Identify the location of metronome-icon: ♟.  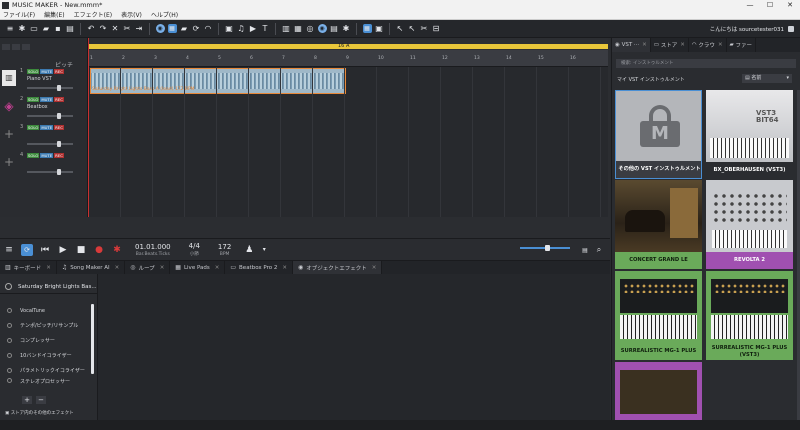
(249, 250).